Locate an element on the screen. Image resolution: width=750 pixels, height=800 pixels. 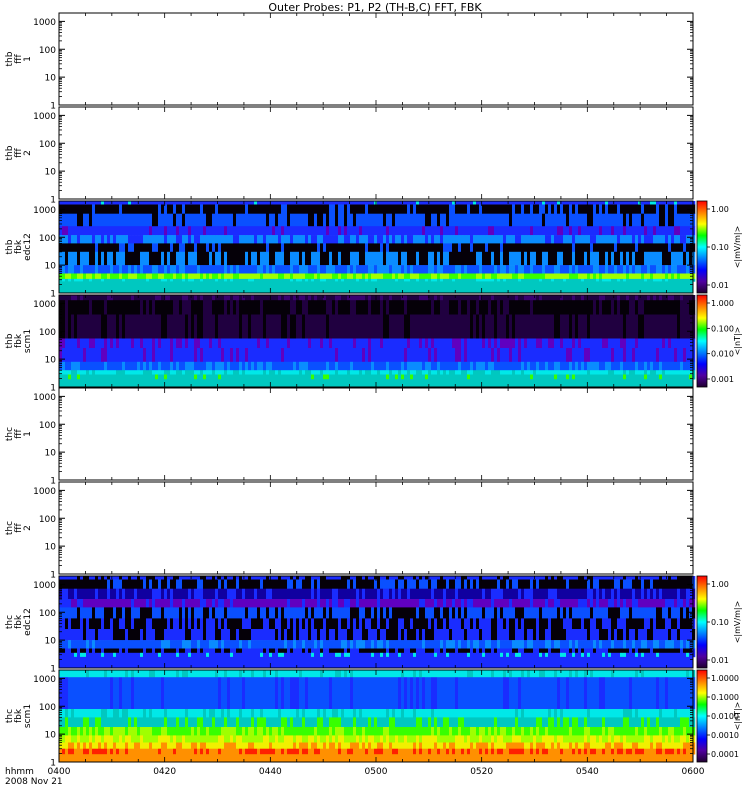
y-tick-label: 1 is located at coordinates (53, 576).